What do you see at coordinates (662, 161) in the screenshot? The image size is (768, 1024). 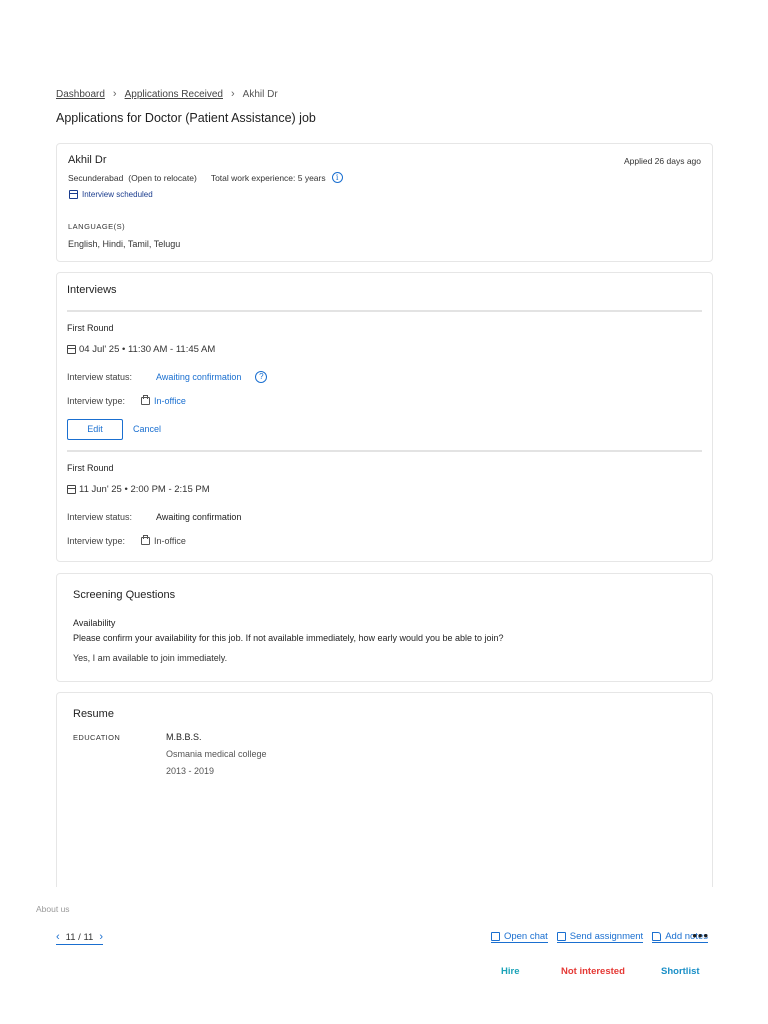 I see `applied-date: Applied 26 days ago` at bounding box center [662, 161].